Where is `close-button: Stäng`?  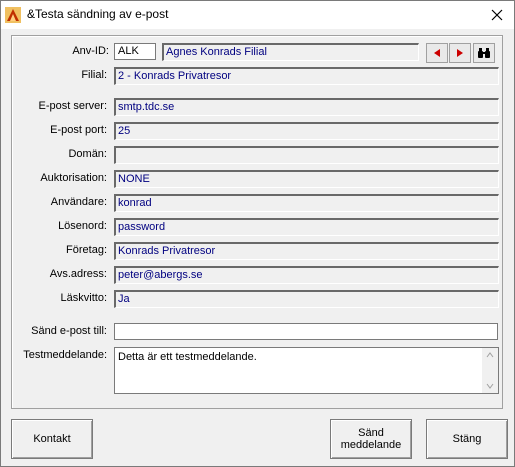
close-button: Stäng is located at coordinates (467, 439).